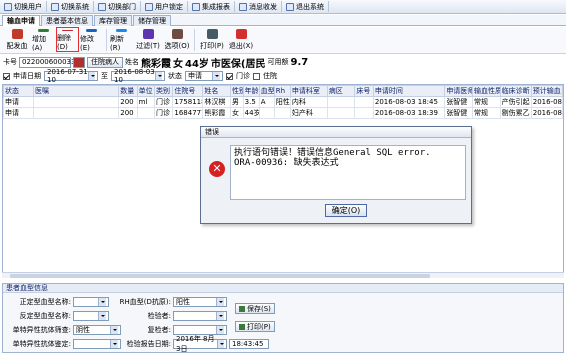  Describe the element at coordinates (58, 302) in the screenshot. I see `forward-type-field: 正定型血型名称:` at that location.